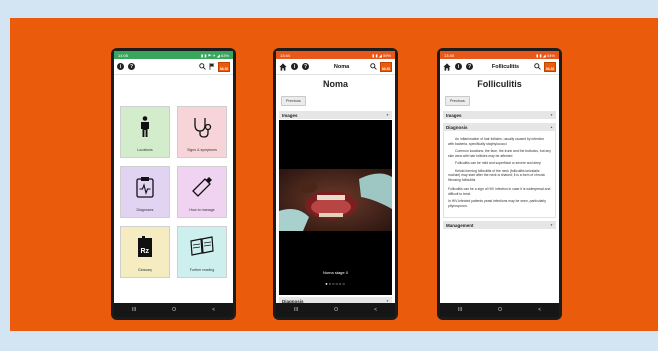 The image size is (658, 351). I want to click on management-section-header: Management ▼, so click(499, 225).